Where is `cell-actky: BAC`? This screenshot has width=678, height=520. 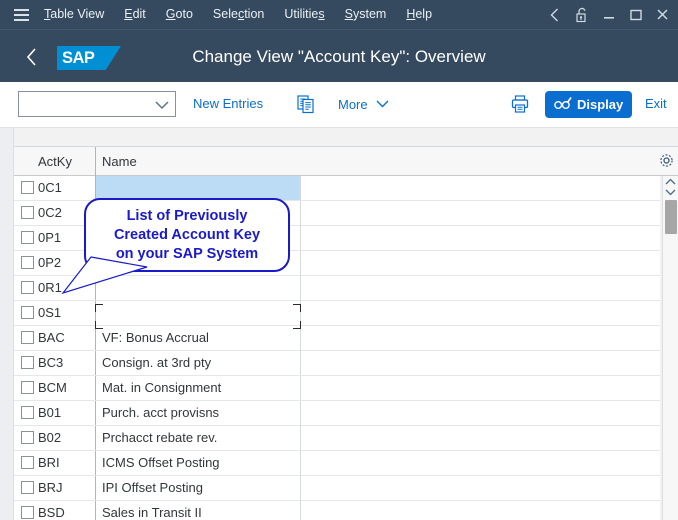
cell-actky: BAC is located at coordinates (51, 337).